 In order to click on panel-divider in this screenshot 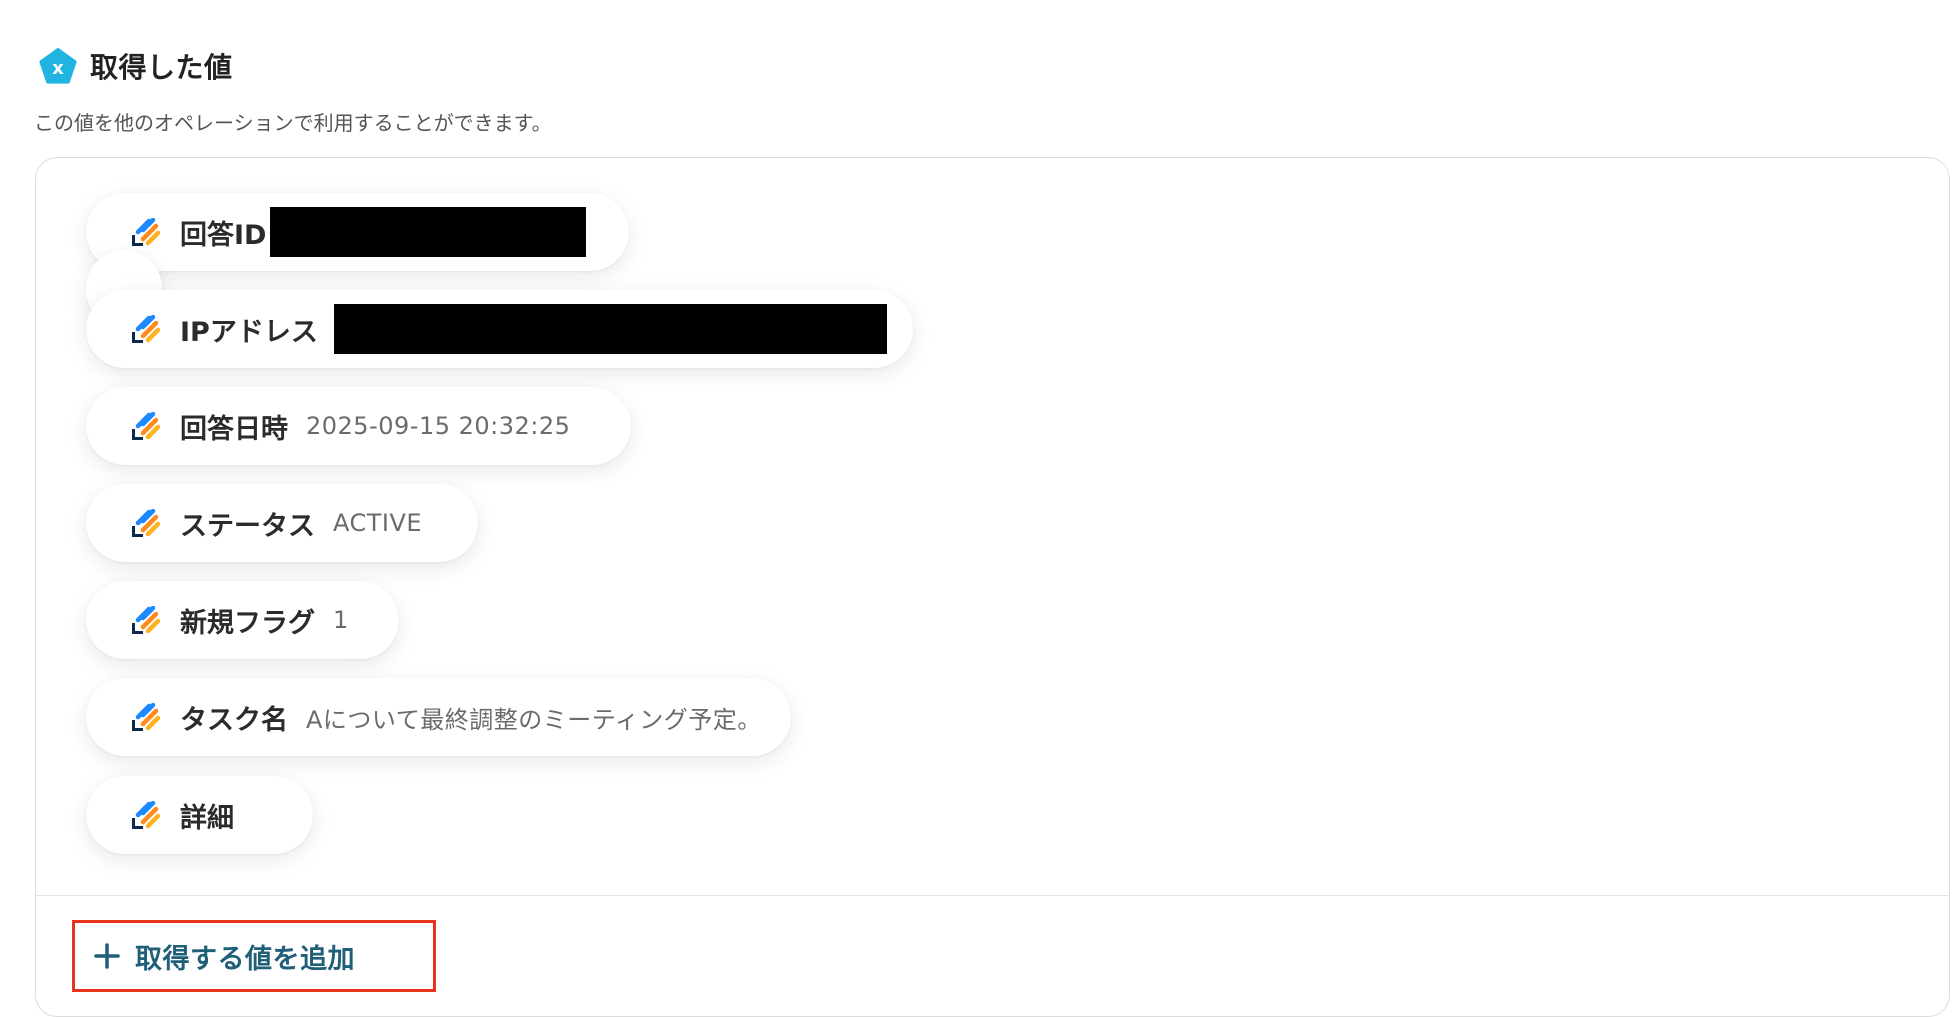, I will do `click(992, 895)`.